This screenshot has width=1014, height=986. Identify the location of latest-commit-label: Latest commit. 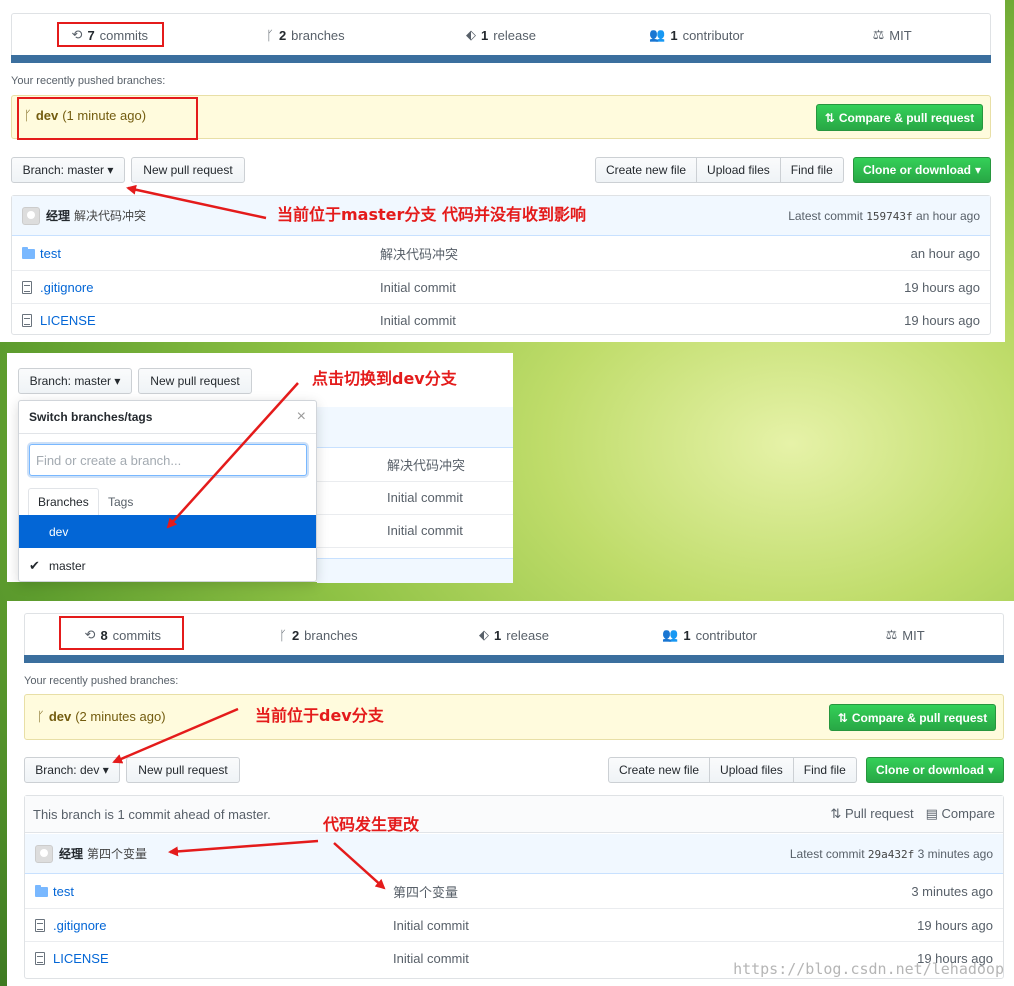
(825, 215).